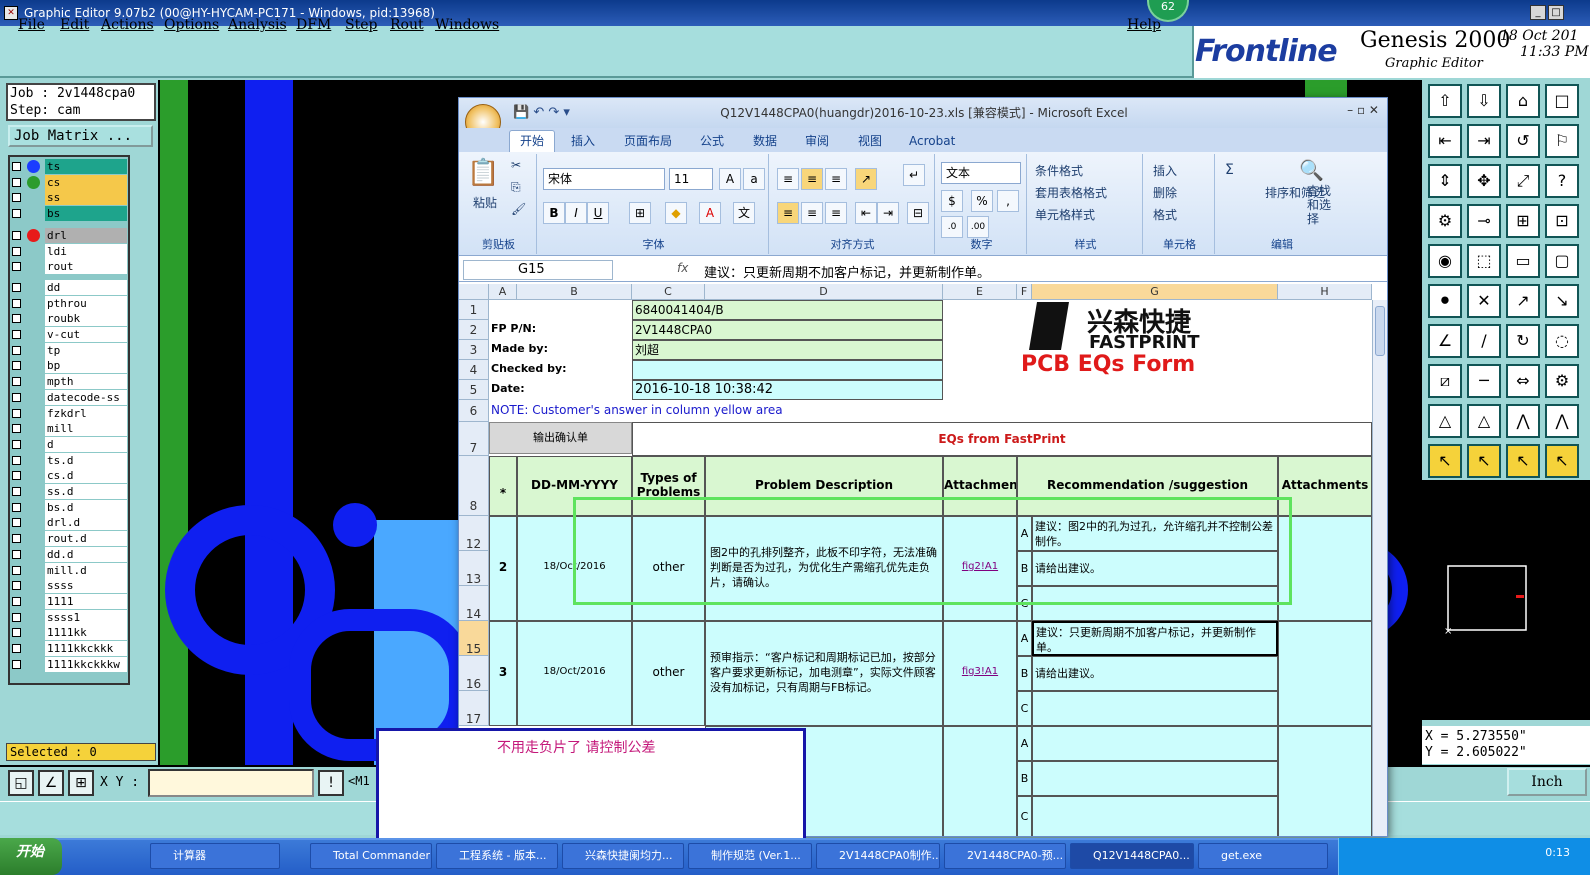  I want to click on format-painter-icon: 🖌, so click(518, 209).